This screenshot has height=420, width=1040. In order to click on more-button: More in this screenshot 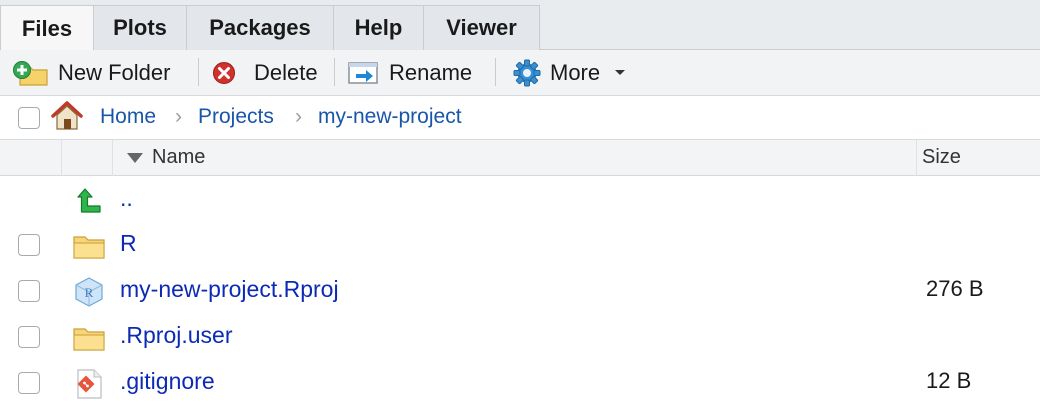, I will do `click(573, 73)`.